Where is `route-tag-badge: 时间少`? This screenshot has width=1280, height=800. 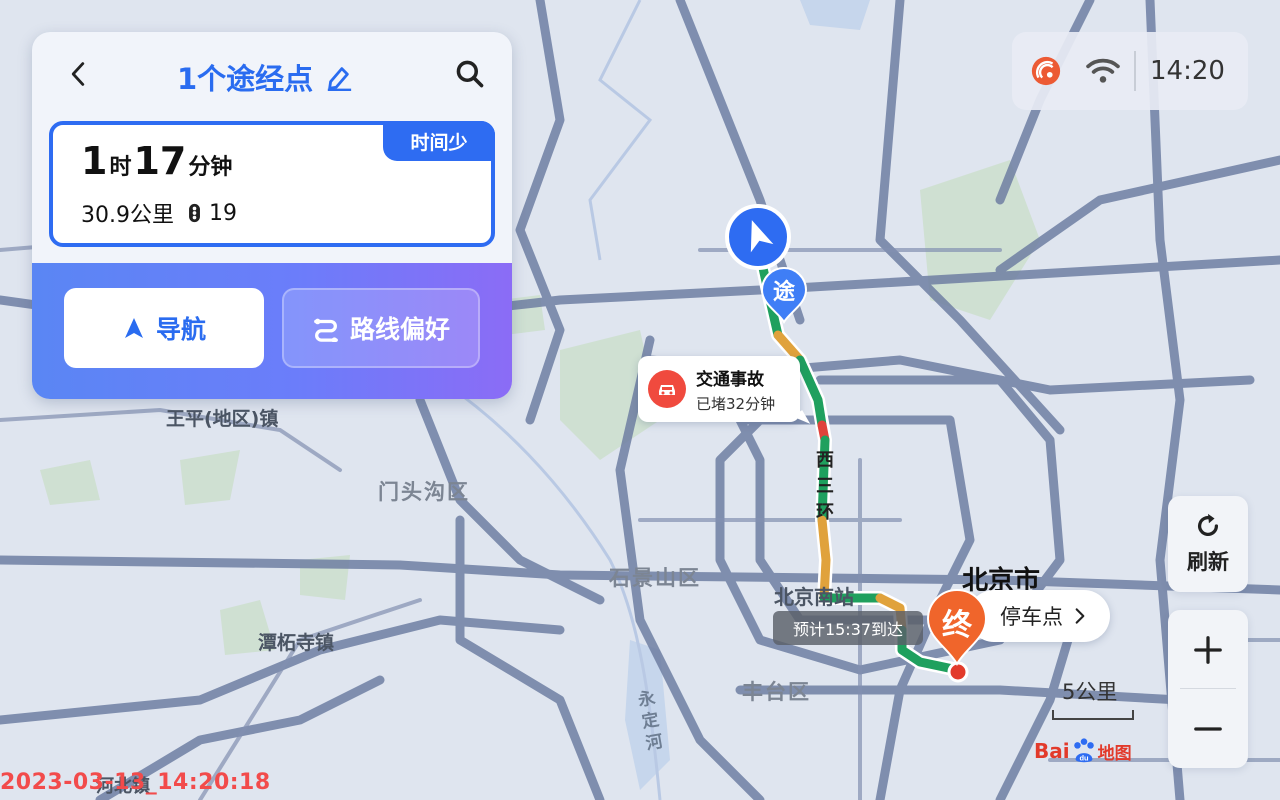
route-tag-badge: 时间少 is located at coordinates (439, 141).